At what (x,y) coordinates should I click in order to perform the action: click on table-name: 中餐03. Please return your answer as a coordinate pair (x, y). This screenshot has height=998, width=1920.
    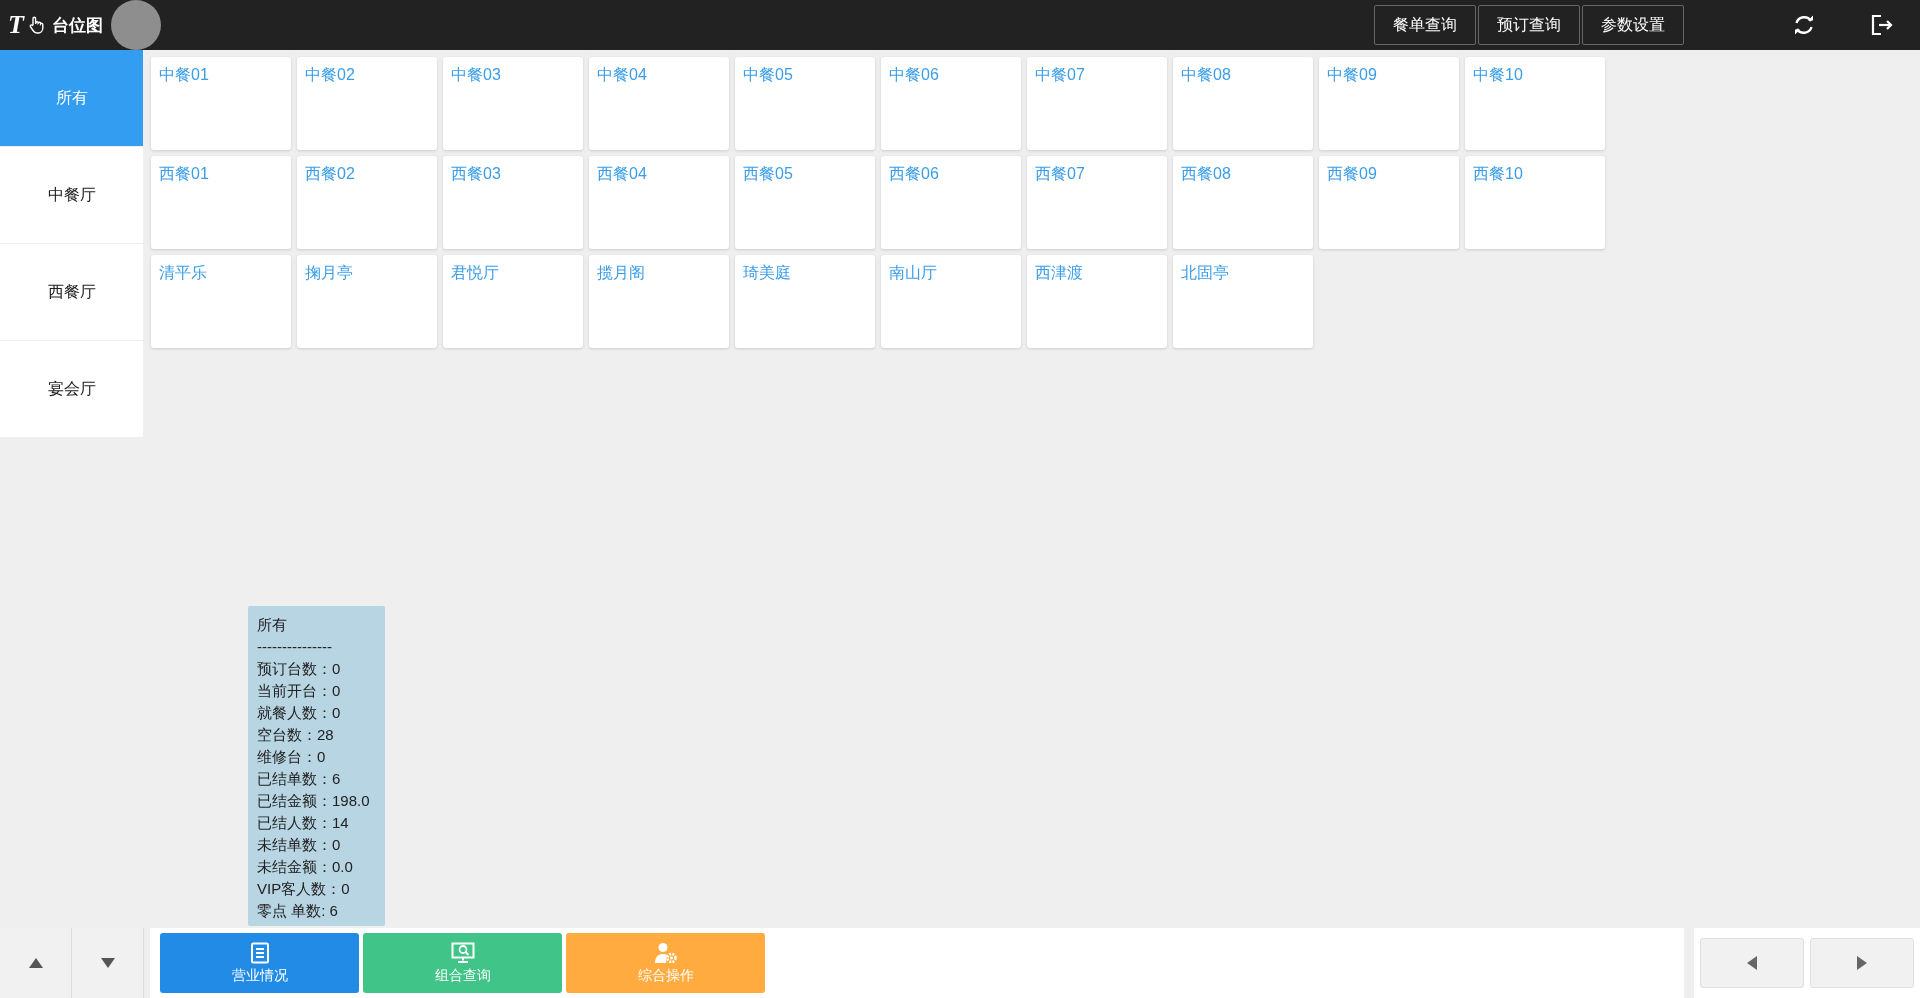
    Looking at the image, I should click on (476, 74).